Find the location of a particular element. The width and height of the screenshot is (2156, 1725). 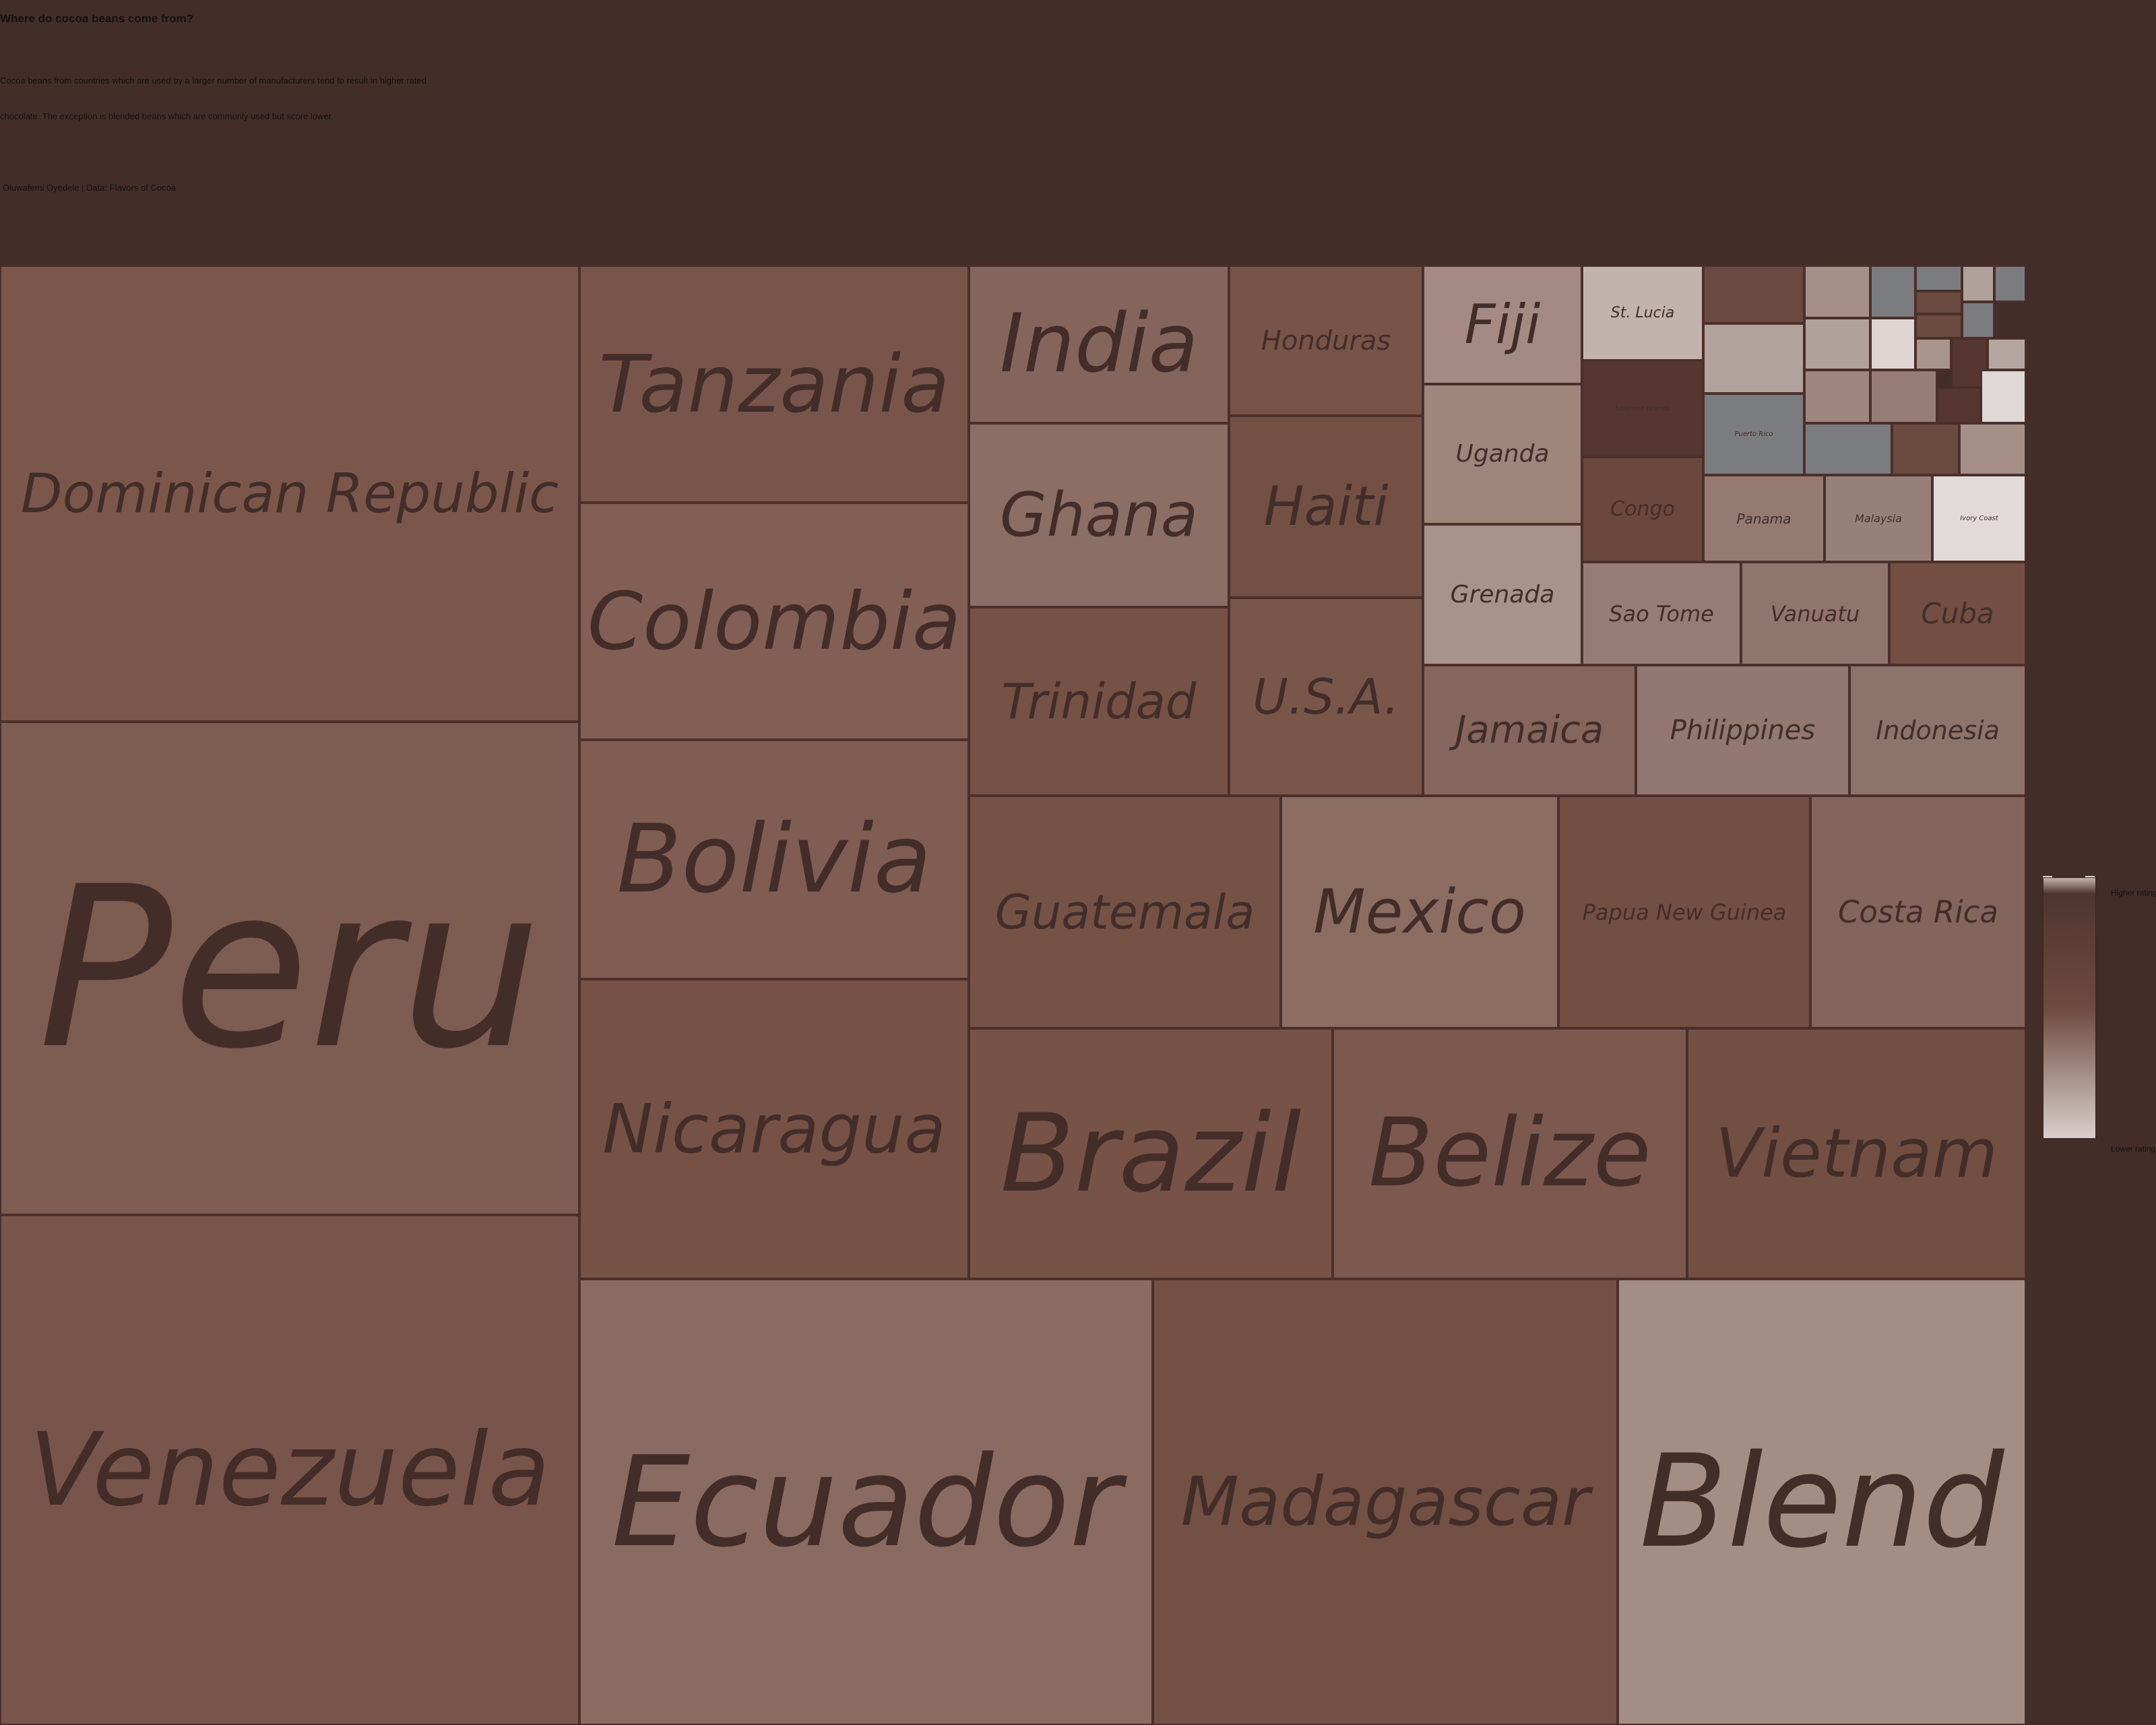

treemap-label-ivory-coast: Ivory Coast is located at coordinates (1979, 518).